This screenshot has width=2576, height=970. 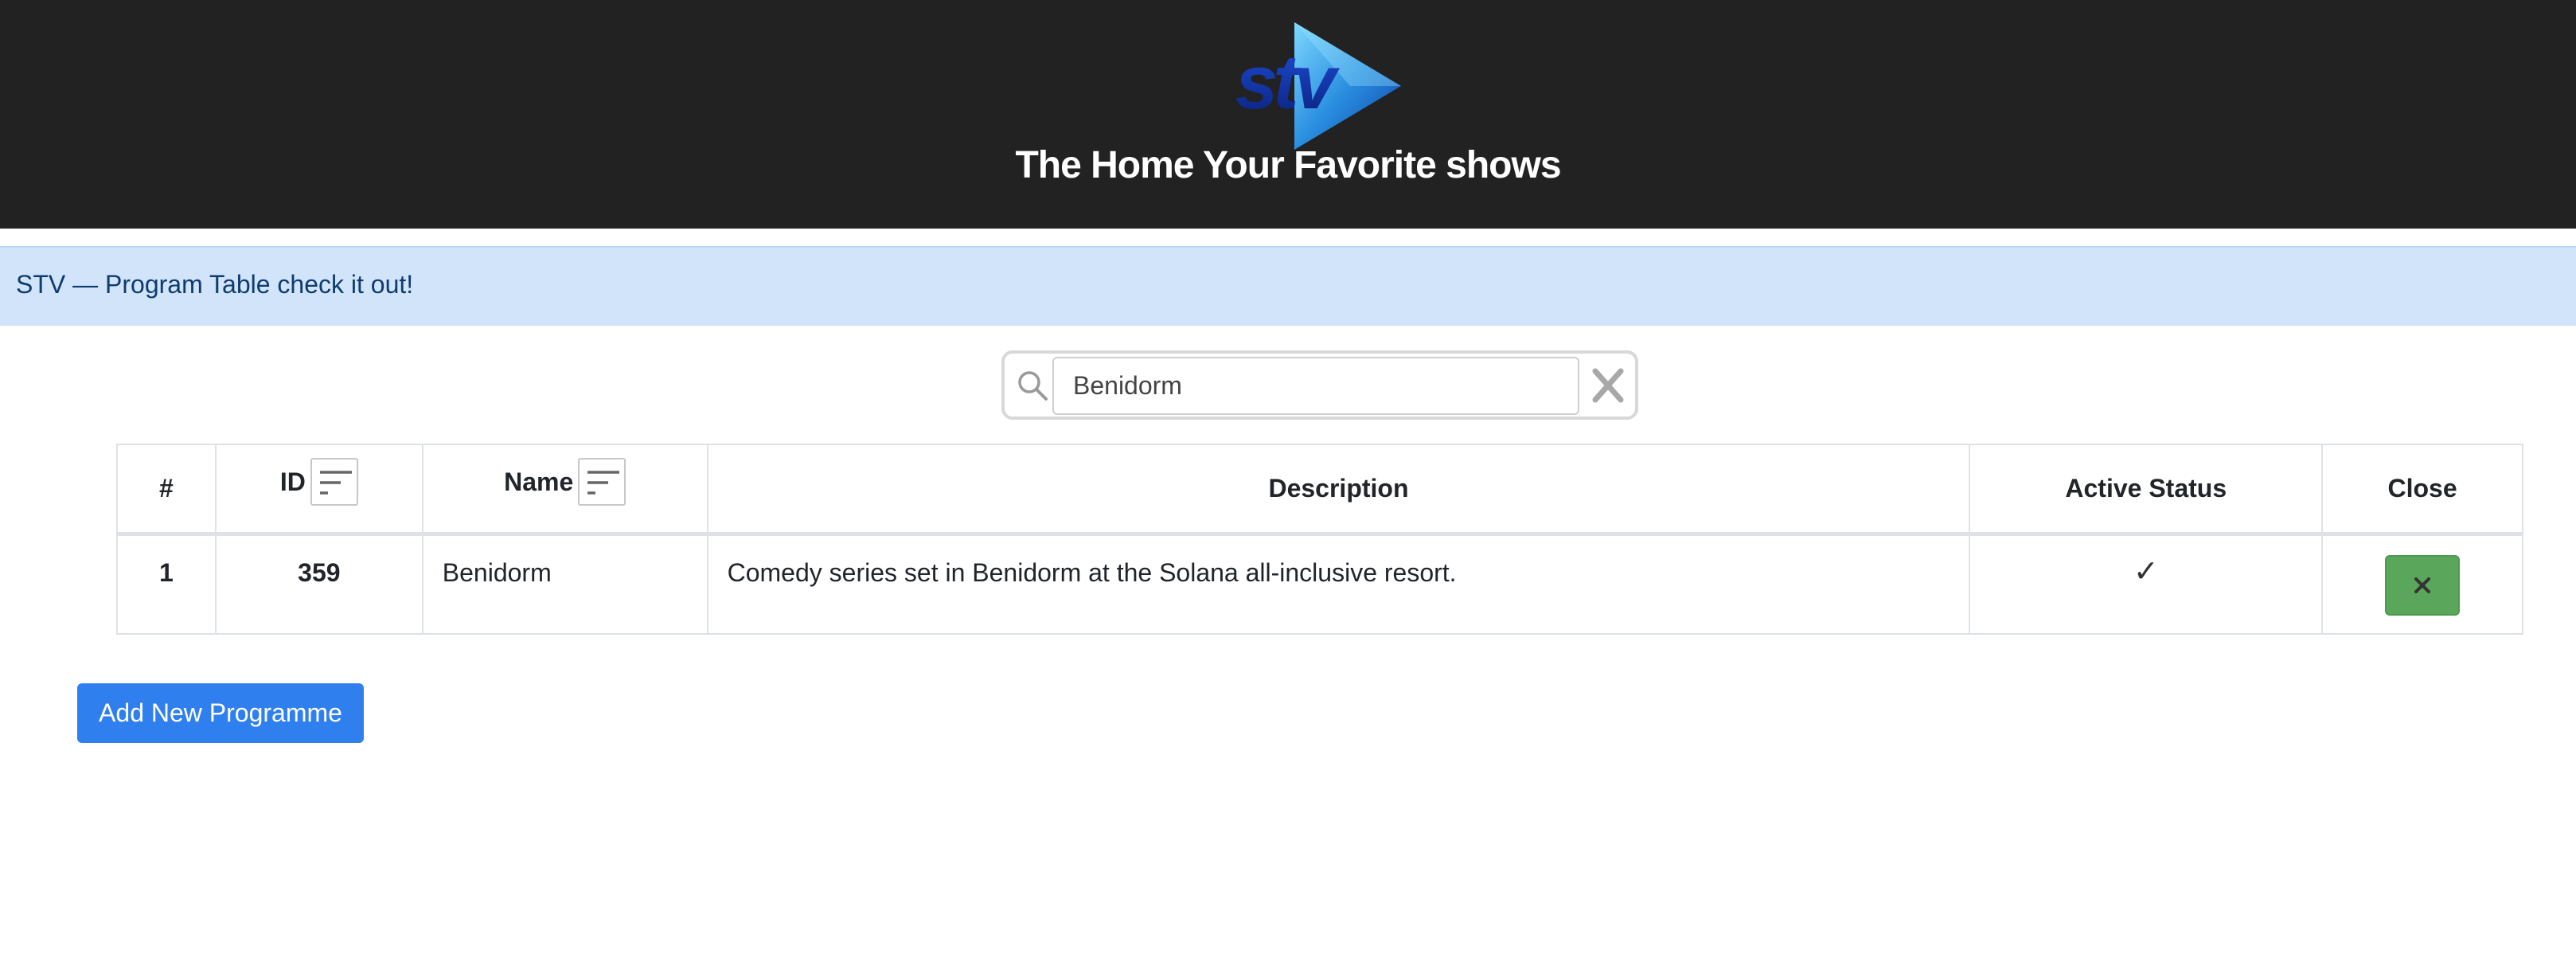 What do you see at coordinates (1338, 490) in the screenshot?
I see `column-header-description: Description` at bounding box center [1338, 490].